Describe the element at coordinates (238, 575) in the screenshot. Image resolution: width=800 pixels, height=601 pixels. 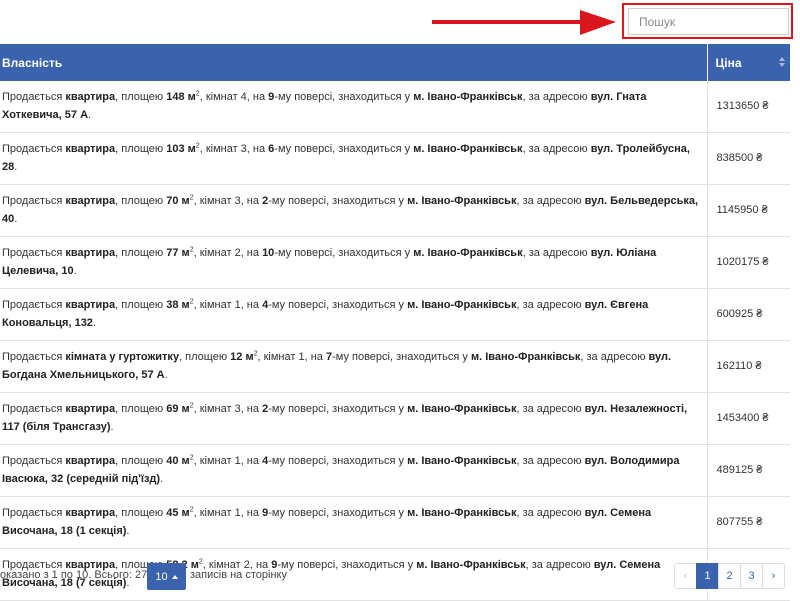
I see `page-size-label: записів на сторінку` at that location.